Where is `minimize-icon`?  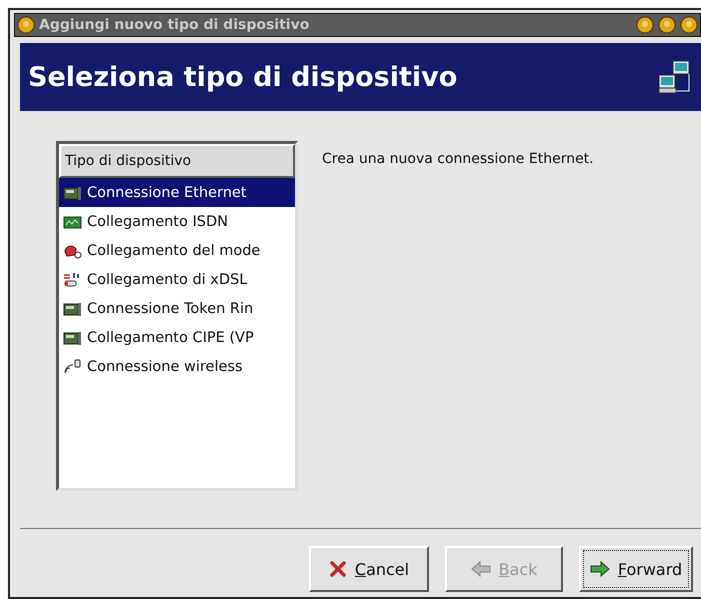 minimize-icon is located at coordinates (645, 25).